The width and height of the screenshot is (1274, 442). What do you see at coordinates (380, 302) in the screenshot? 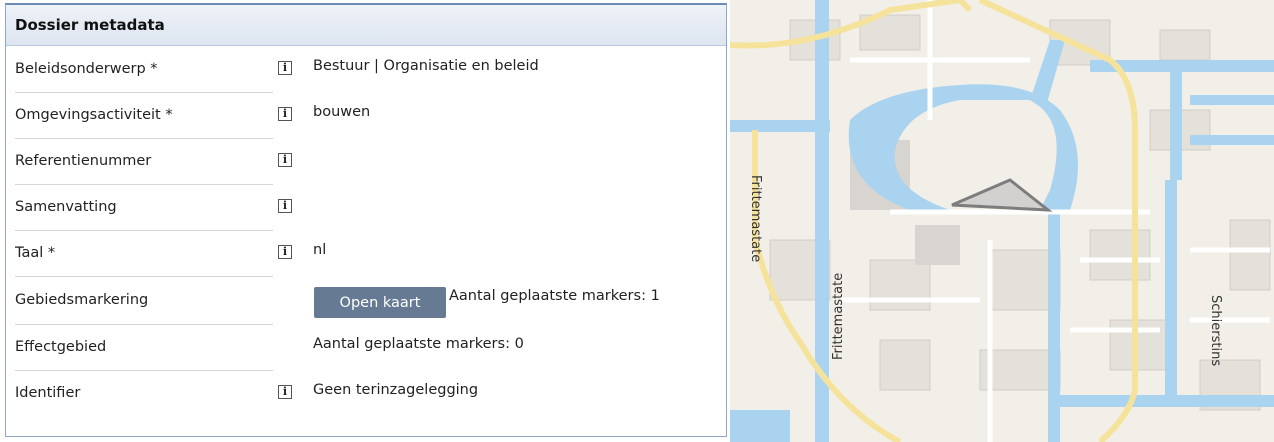
I see `open-kaart-button: Open kaart` at bounding box center [380, 302].